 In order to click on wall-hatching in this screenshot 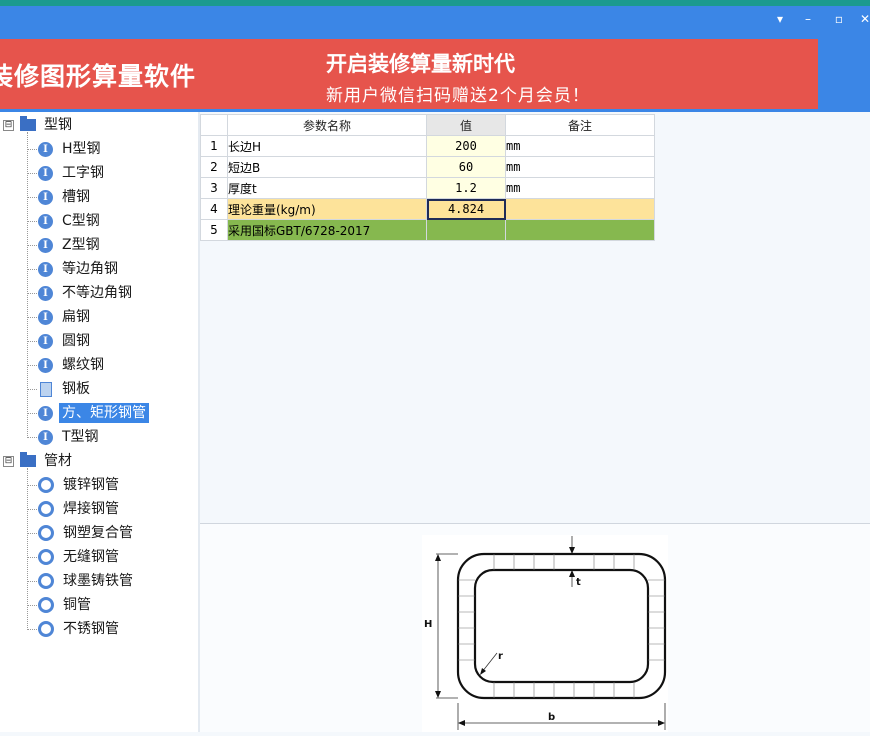, I will do `click(561, 626)`.